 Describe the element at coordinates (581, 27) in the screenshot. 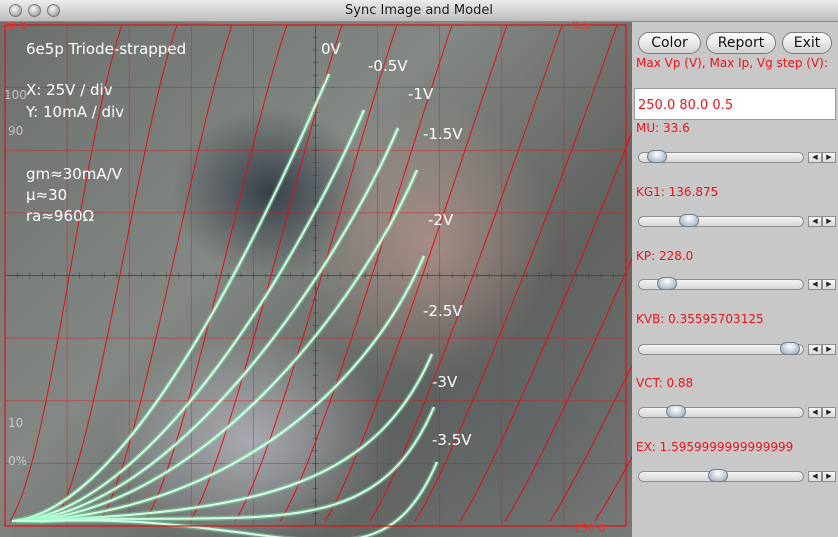

I see `corner-label-vg-step: 0.5` at that location.